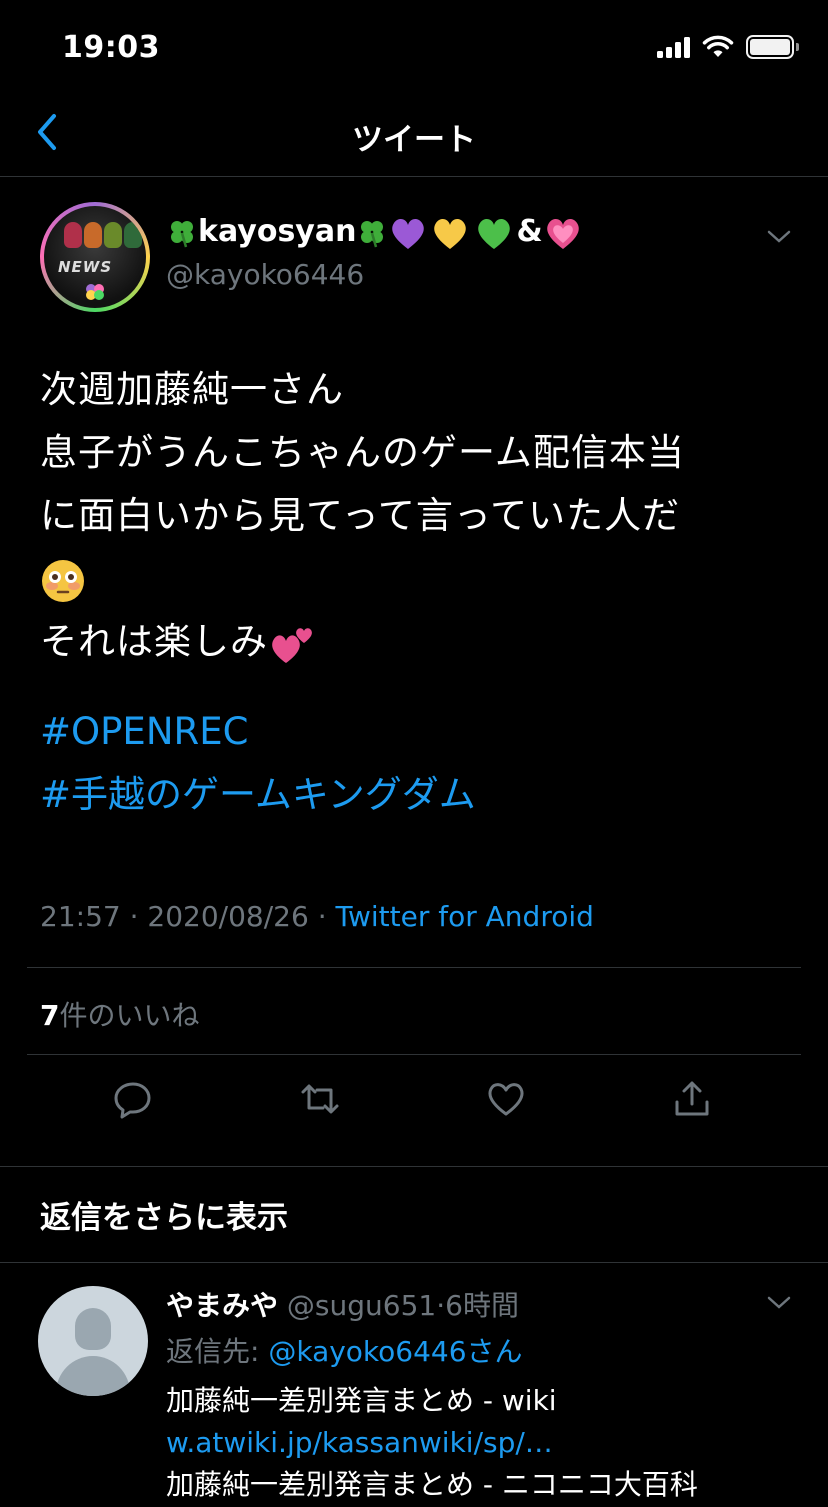  I want to click on like-heart-icon, so click(506, 1099).